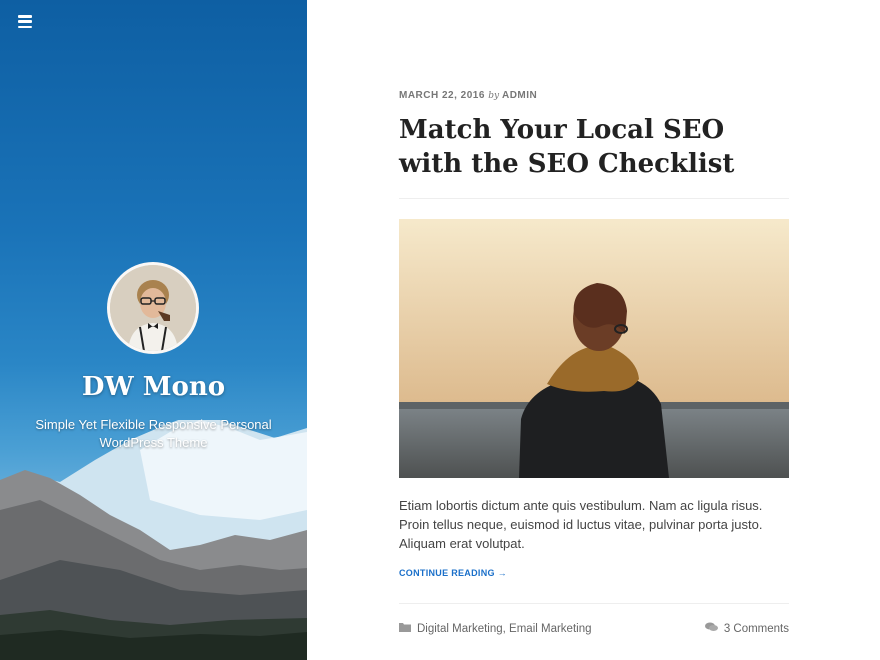  What do you see at coordinates (494, 96) in the screenshot?
I see `post-by: by` at bounding box center [494, 96].